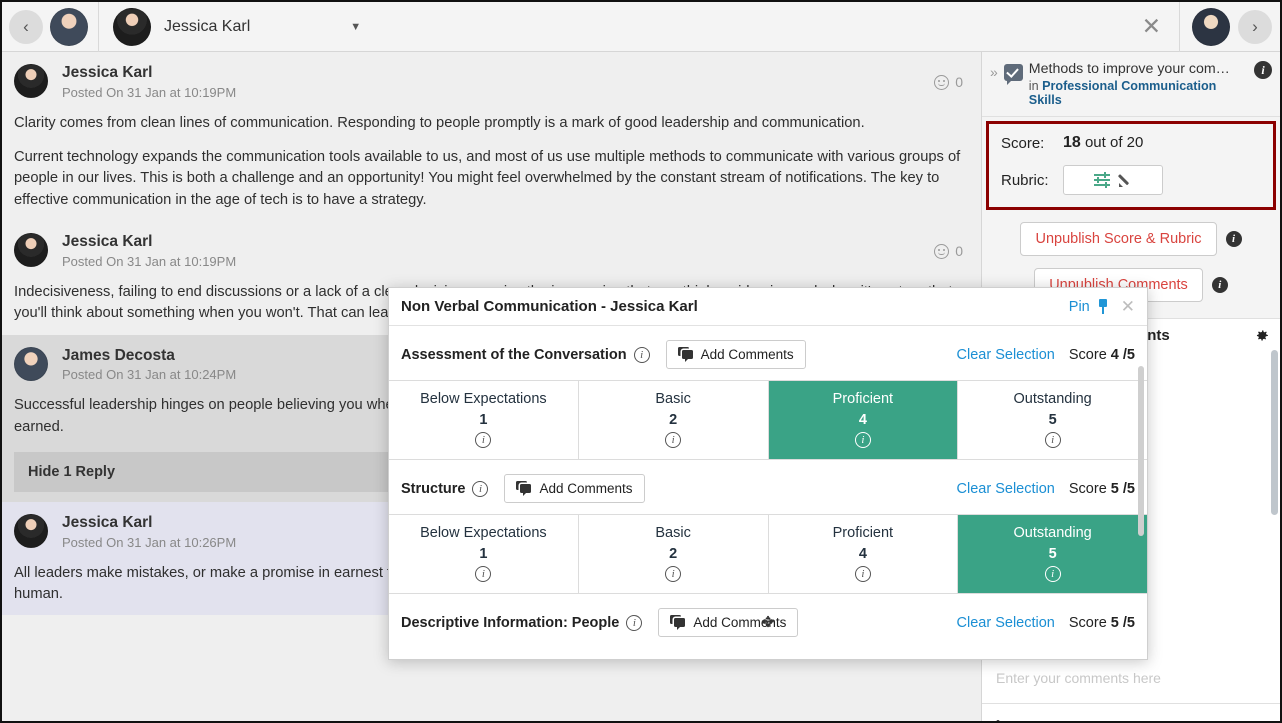  What do you see at coordinates (149, 251) in the screenshot?
I see `post-meta: Jessica Karl Posted On 31 Jan at 10:19PM` at bounding box center [149, 251].